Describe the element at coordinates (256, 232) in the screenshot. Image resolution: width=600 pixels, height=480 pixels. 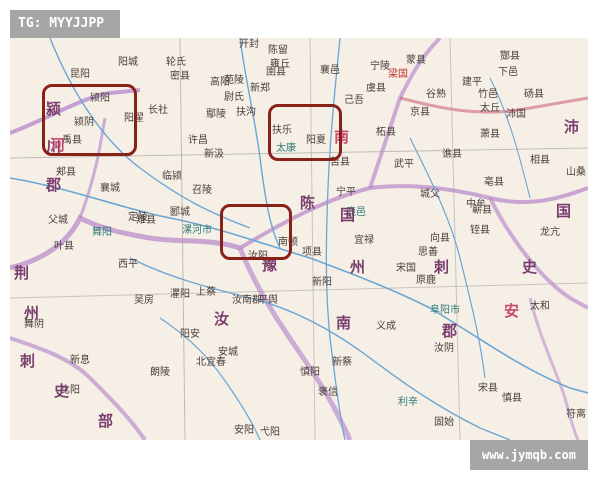
I see `highlight-ruyang` at that location.